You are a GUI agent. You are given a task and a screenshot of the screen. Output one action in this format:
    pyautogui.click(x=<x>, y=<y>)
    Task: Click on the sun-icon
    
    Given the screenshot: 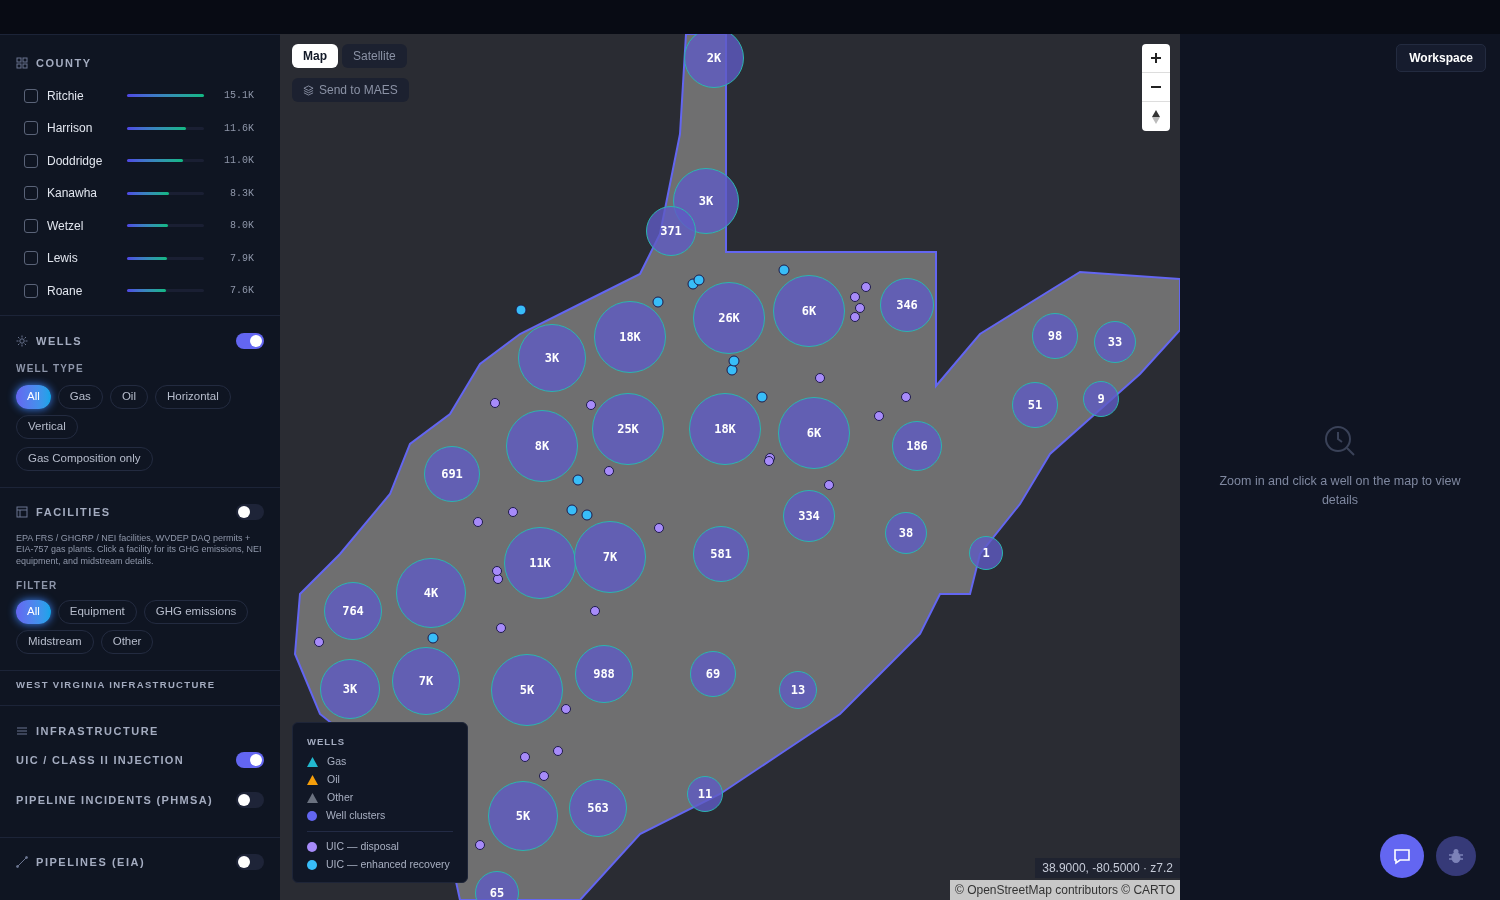 What is the action you would take?
    pyautogui.click(x=22, y=340)
    